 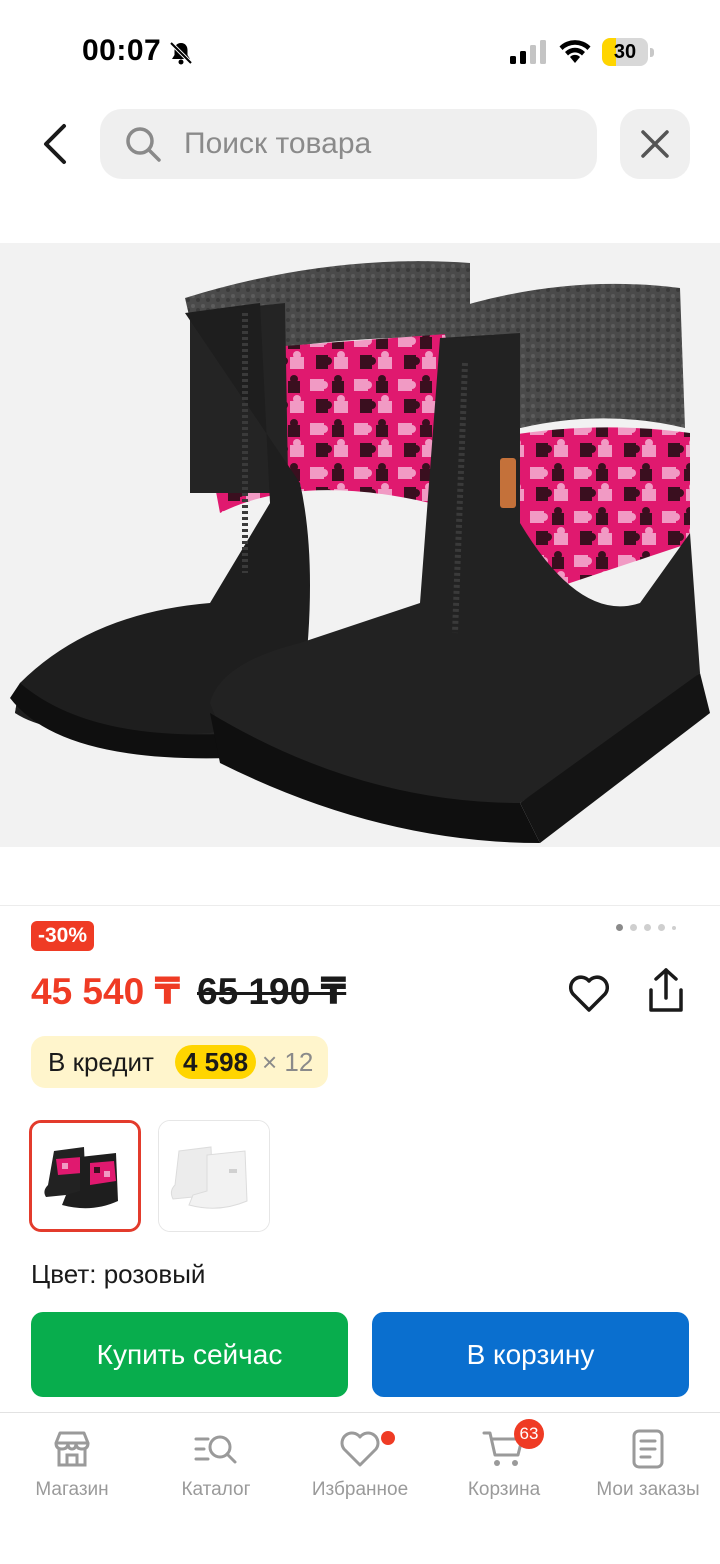 What do you see at coordinates (575, 51) in the screenshot?
I see `wifi-icon` at bounding box center [575, 51].